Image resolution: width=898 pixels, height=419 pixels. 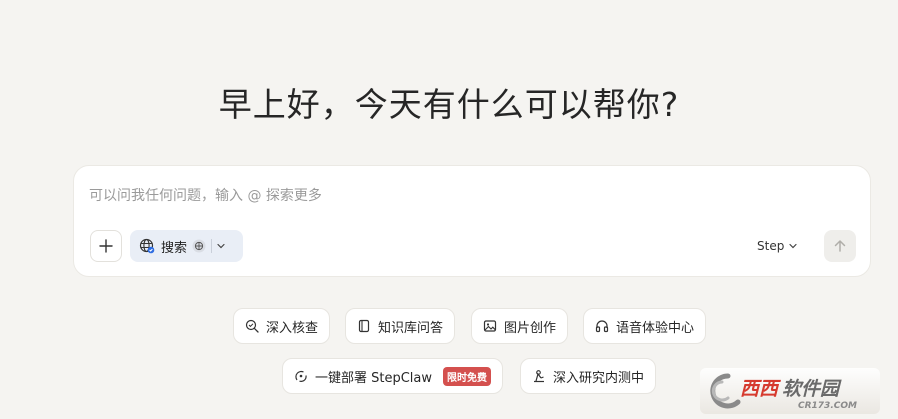 What do you see at coordinates (252, 326) in the screenshot?
I see `magnify-check-icon` at bounding box center [252, 326].